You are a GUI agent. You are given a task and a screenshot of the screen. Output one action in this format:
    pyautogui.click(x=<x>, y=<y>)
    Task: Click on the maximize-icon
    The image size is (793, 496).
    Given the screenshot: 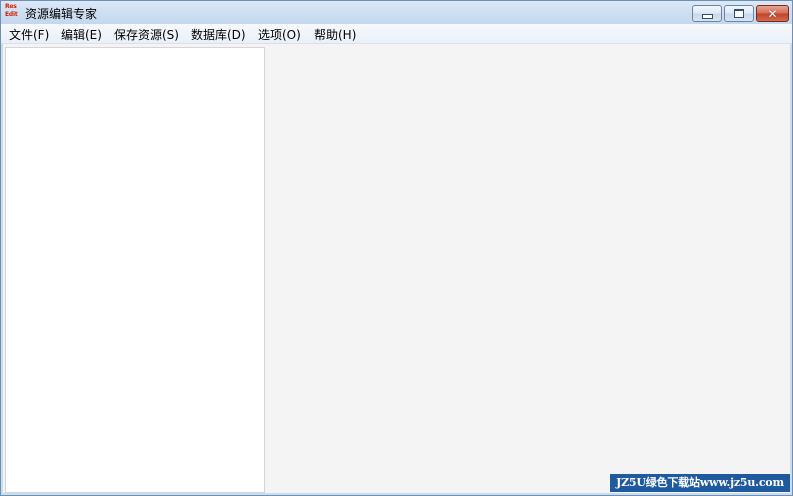 What is the action you would take?
    pyautogui.click(x=739, y=13)
    